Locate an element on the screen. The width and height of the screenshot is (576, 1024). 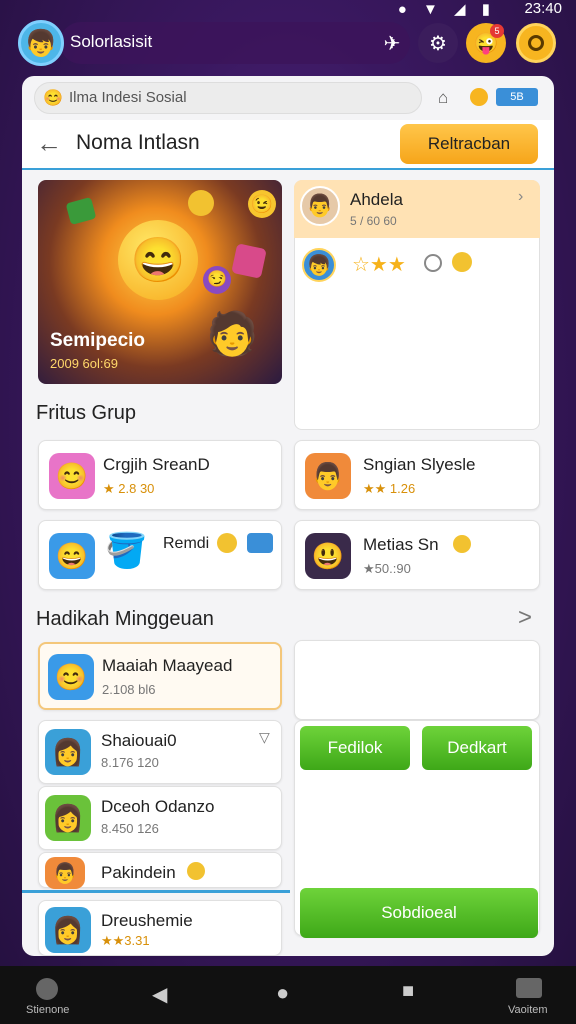
notification-badge: 5 is located at coordinates (497, 31).